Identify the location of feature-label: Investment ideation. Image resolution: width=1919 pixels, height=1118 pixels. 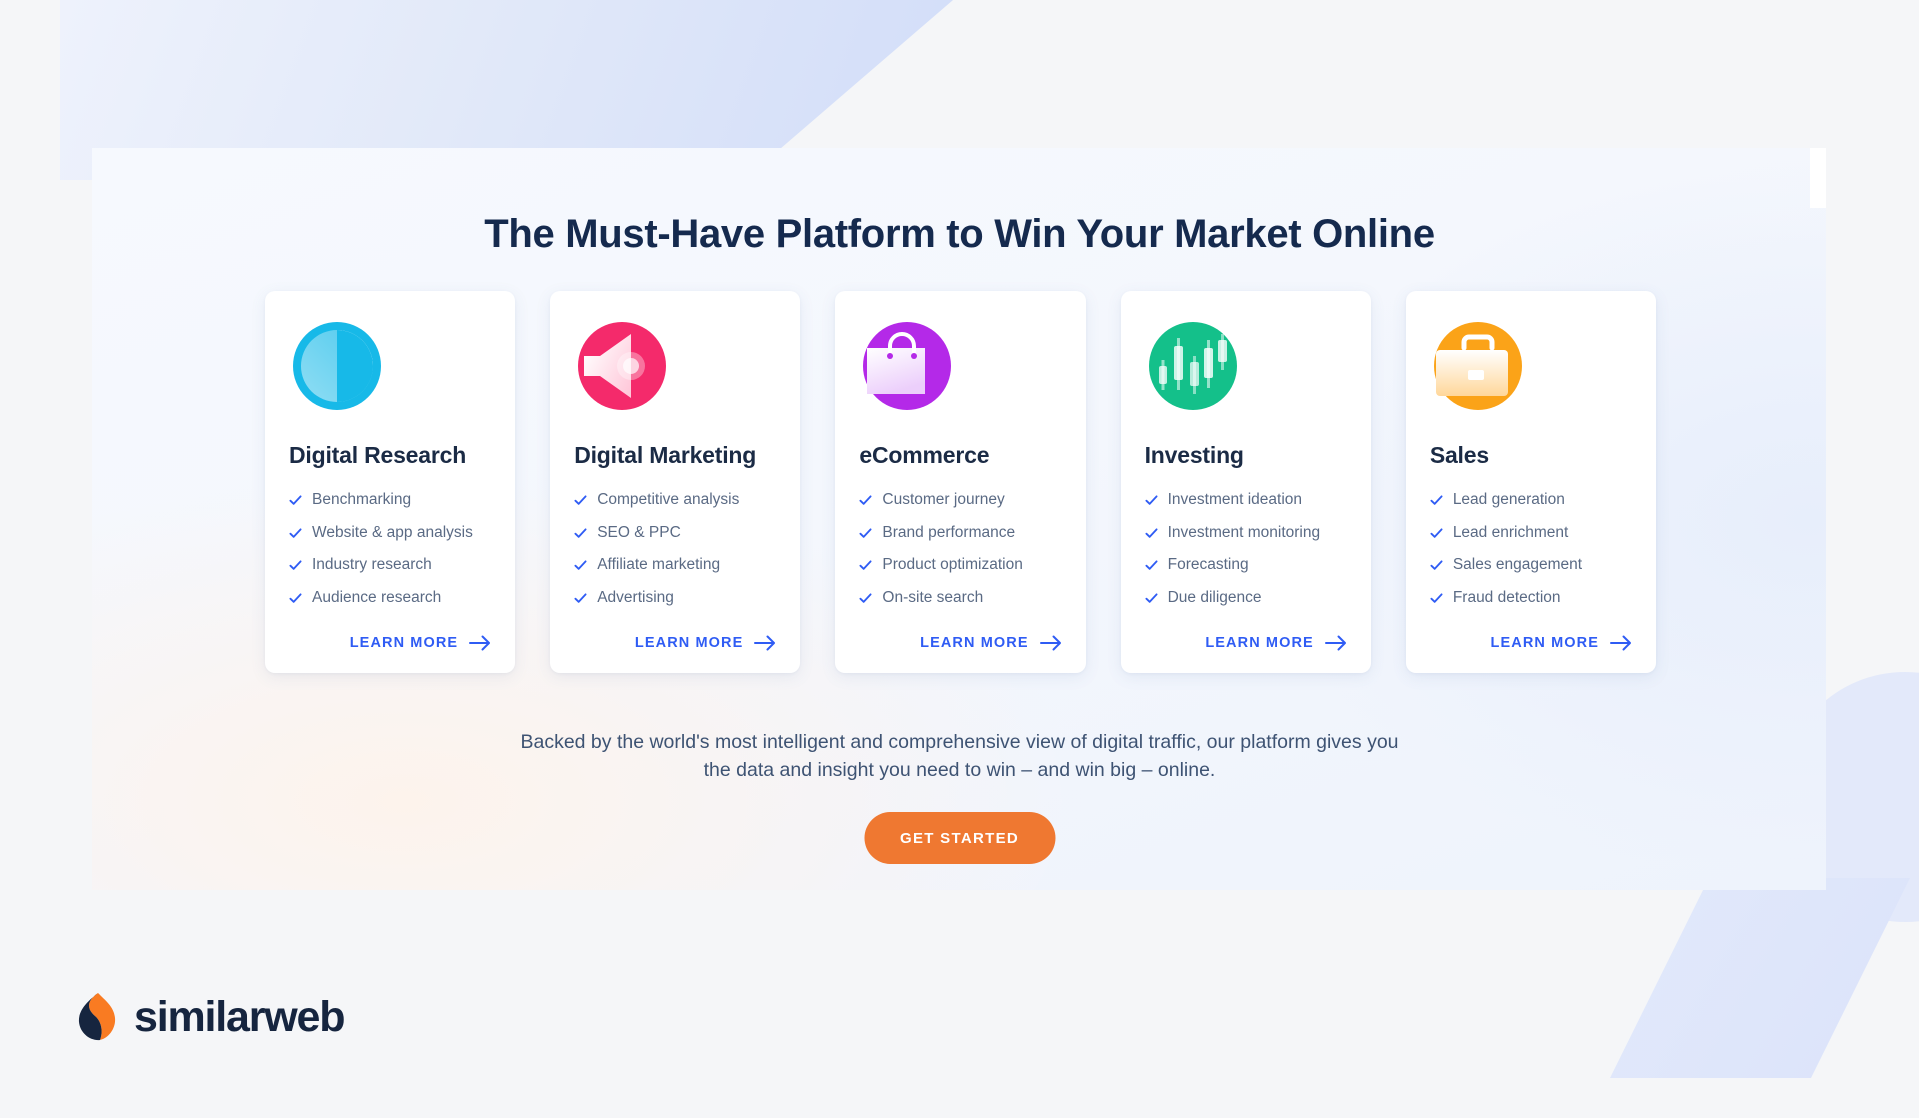
(1235, 499).